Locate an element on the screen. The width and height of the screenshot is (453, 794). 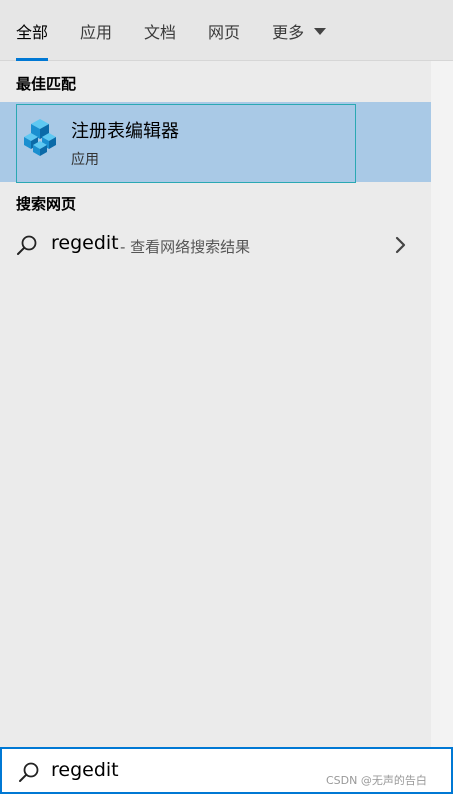
best-match-result: 注册表编辑器 应用 is located at coordinates (186, 143).